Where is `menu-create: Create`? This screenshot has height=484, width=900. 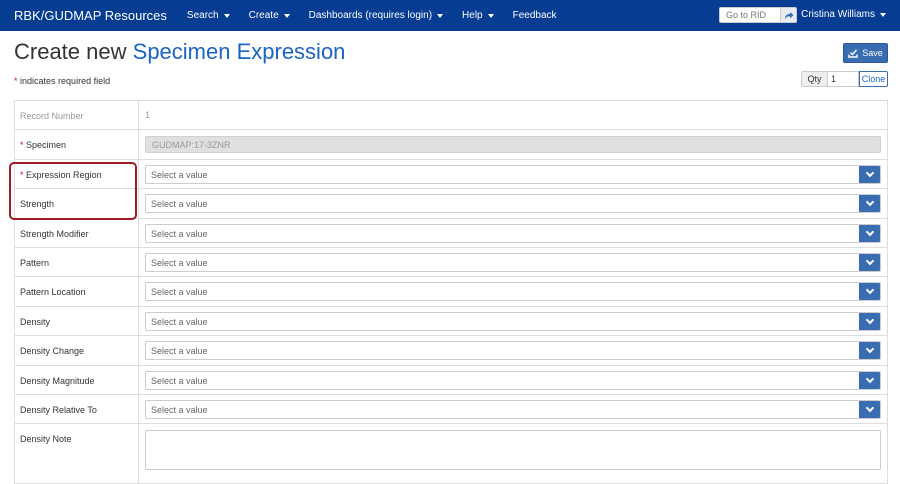 menu-create: Create is located at coordinates (269, 15).